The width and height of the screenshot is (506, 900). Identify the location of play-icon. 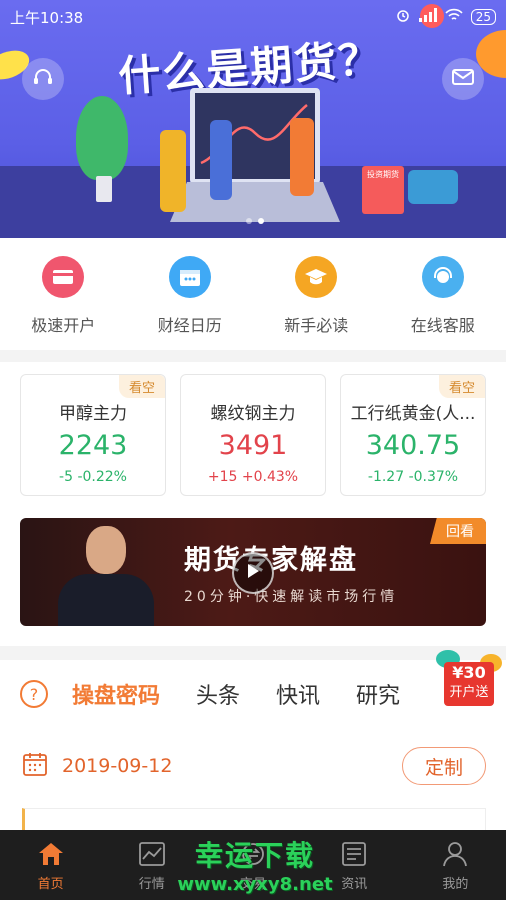
(253, 573).